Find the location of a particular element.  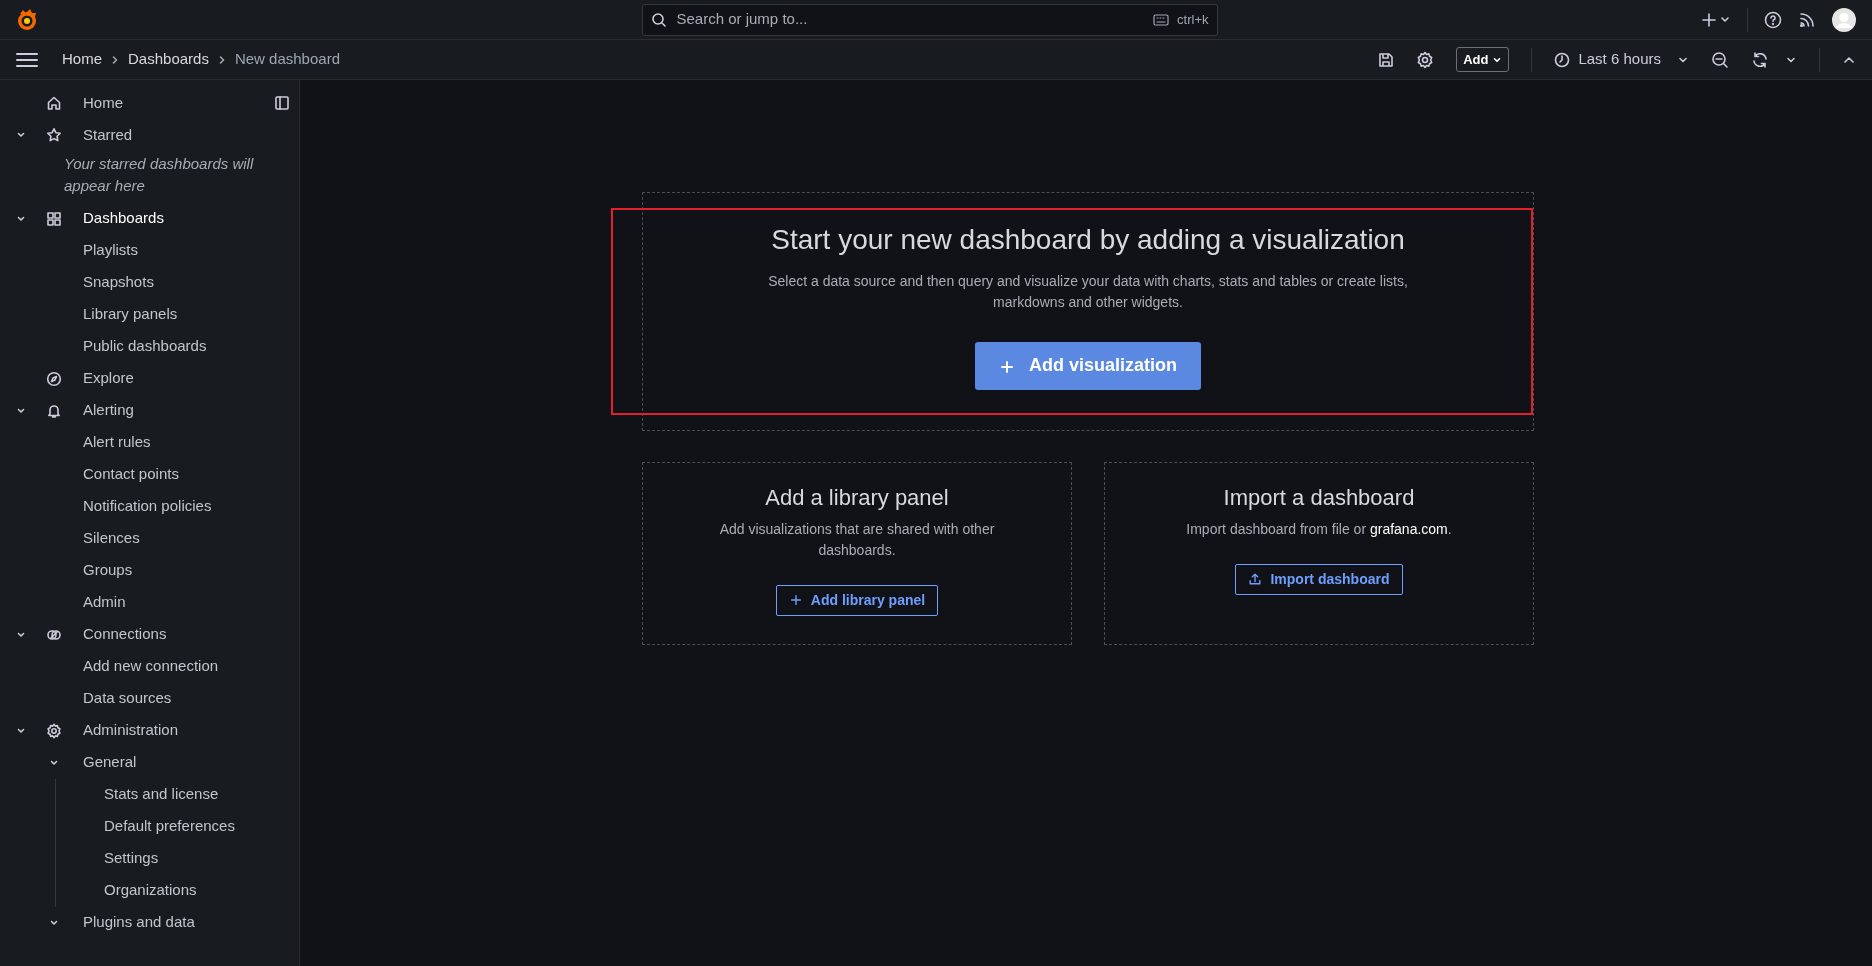

heading: Start your new dashboard by adding a visualization is located at coordinates (1088, 240).